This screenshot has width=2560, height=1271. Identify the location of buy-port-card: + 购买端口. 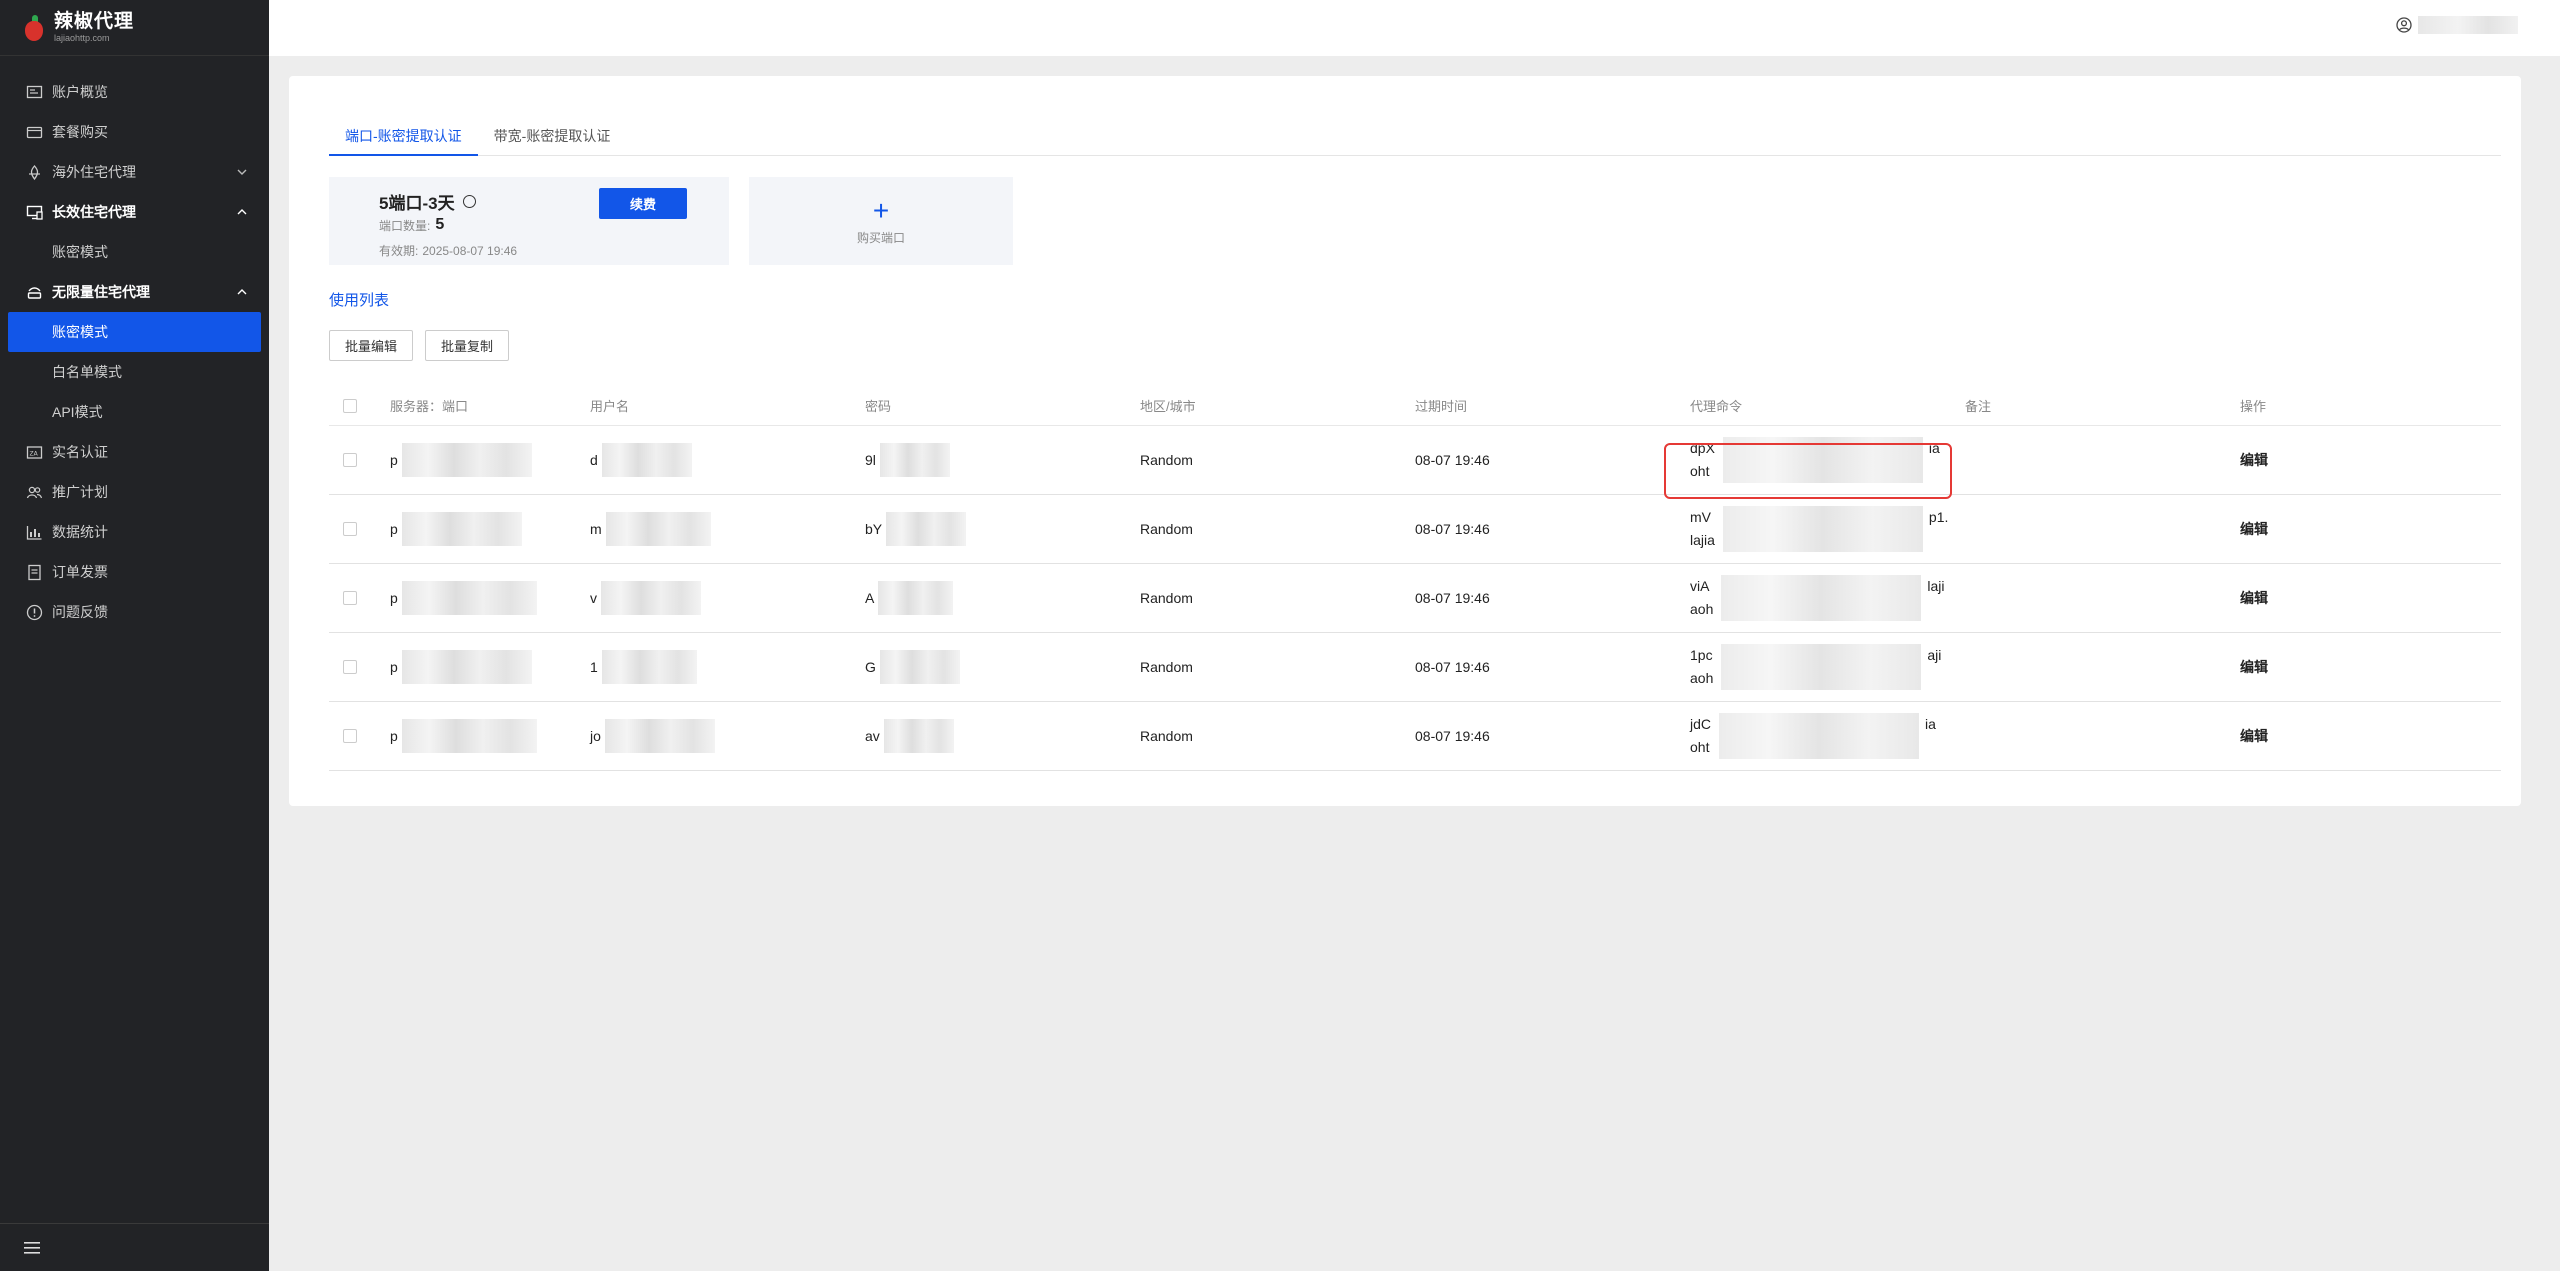
(881, 221).